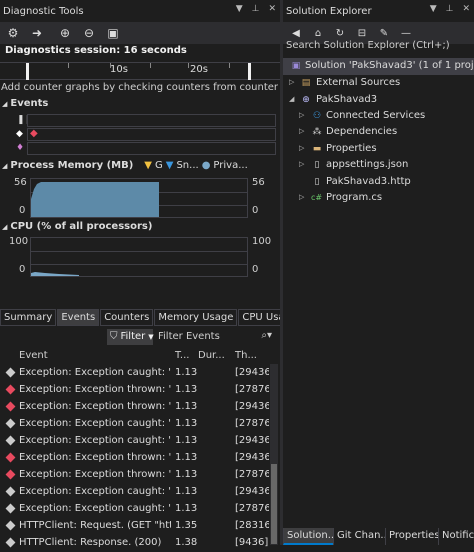 The width and height of the screenshot is (474, 552). What do you see at coordinates (20, 182) in the screenshot?
I see `memory-ymax-left: 56` at bounding box center [20, 182].